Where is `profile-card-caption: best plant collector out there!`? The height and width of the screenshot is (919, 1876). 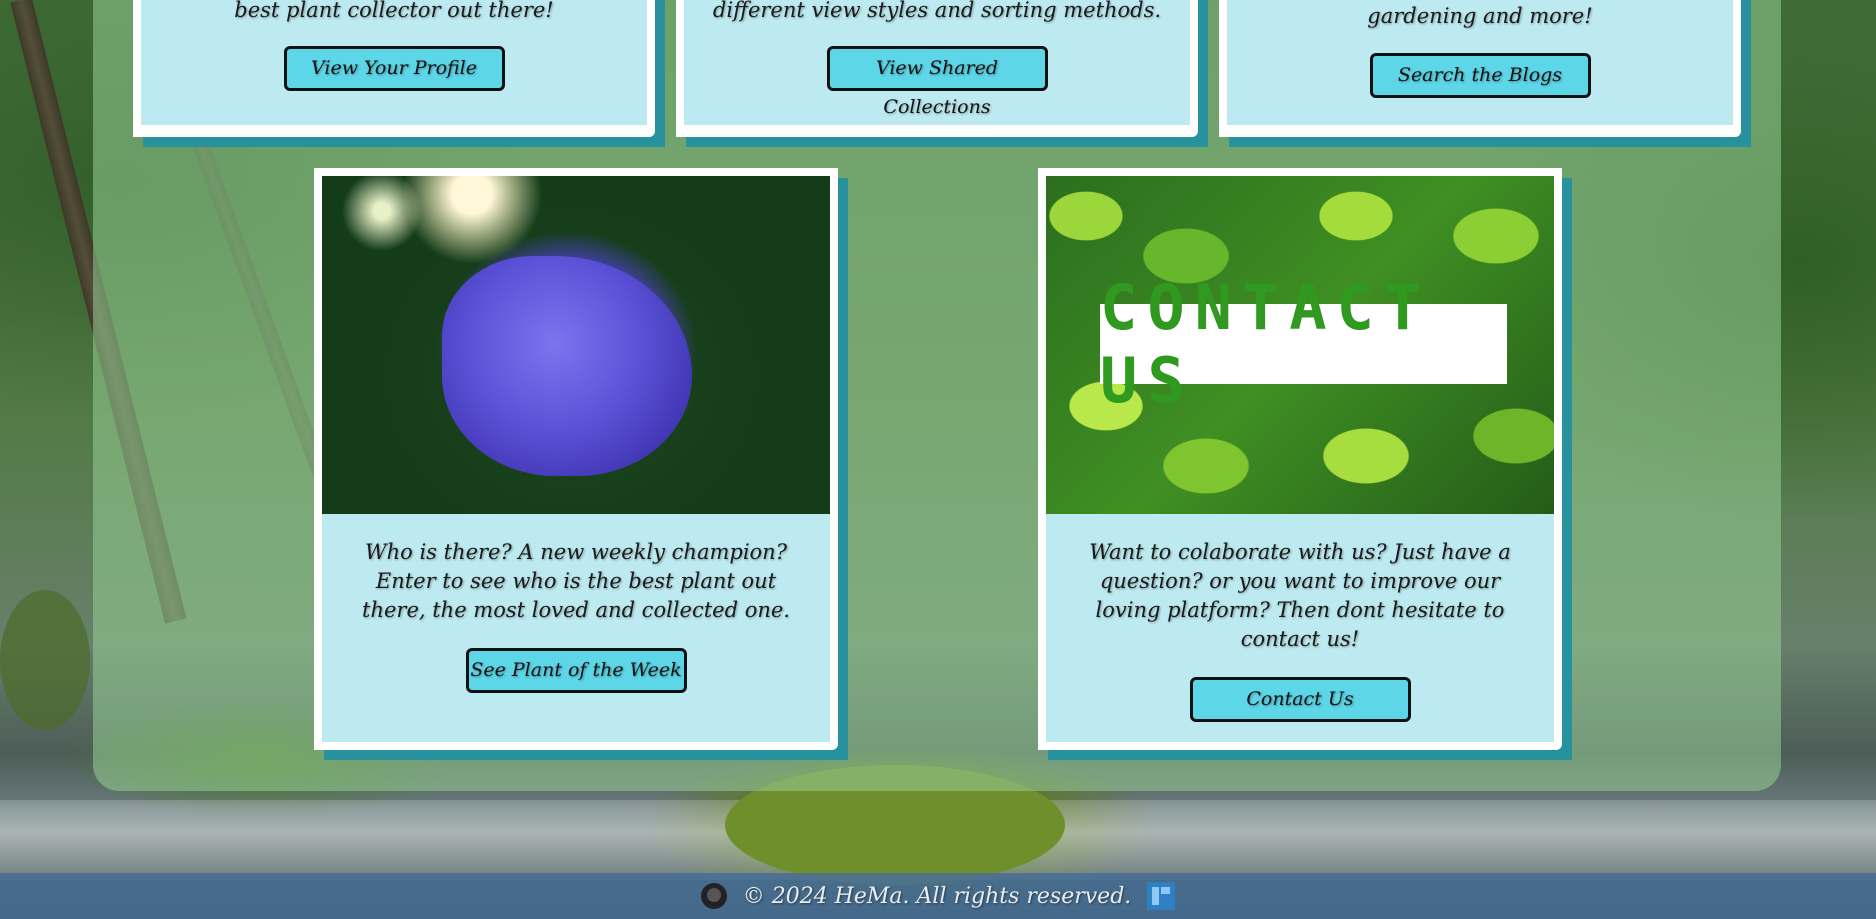 profile-card-caption: best plant collector out there! is located at coordinates (394, 11).